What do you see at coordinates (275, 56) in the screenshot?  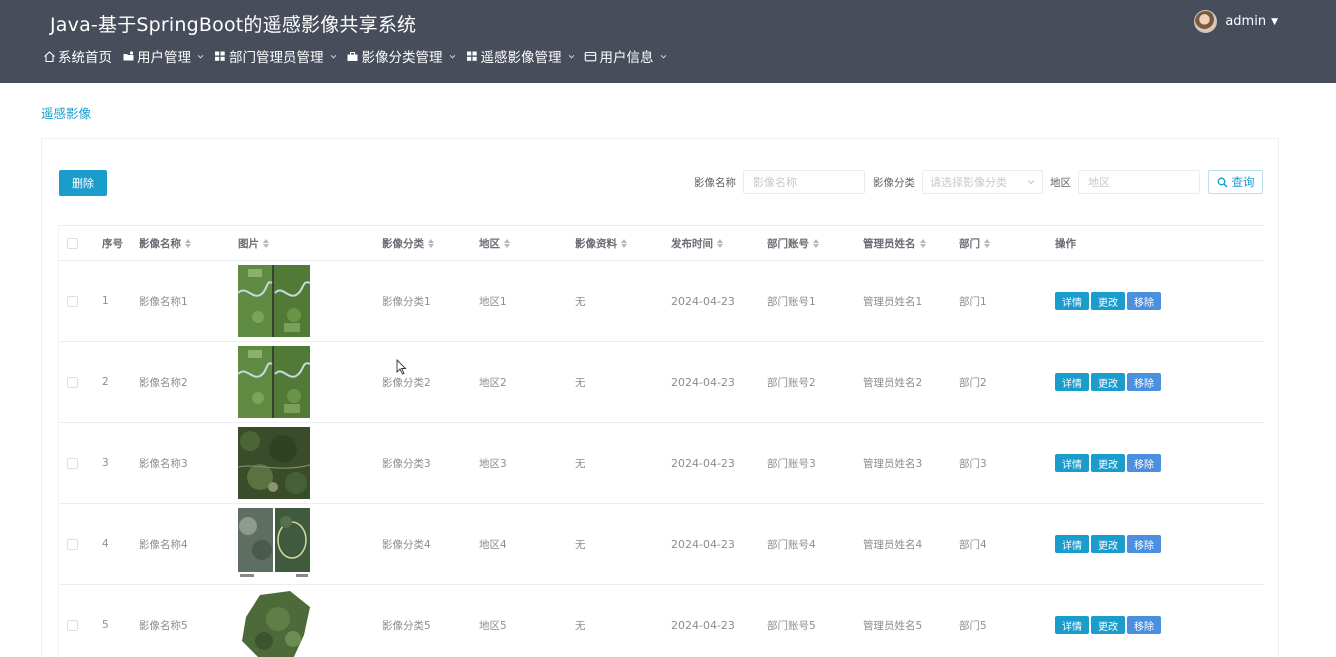 I see `nav-item-2: 部门管理员管理` at bounding box center [275, 56].